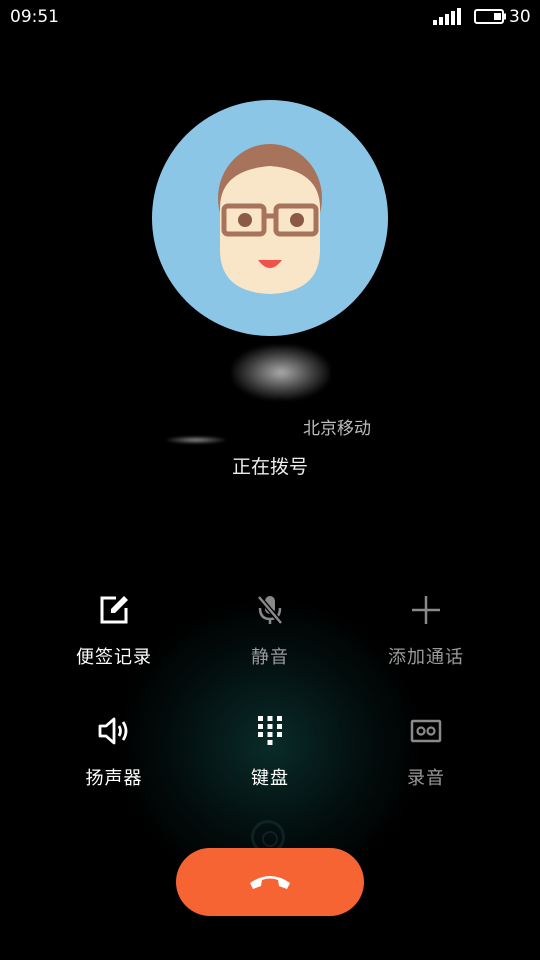  What do you see at coordinates (196, 440) in the screenshot?
I see `phone-number-redacted` at bounding box center [196, 440].